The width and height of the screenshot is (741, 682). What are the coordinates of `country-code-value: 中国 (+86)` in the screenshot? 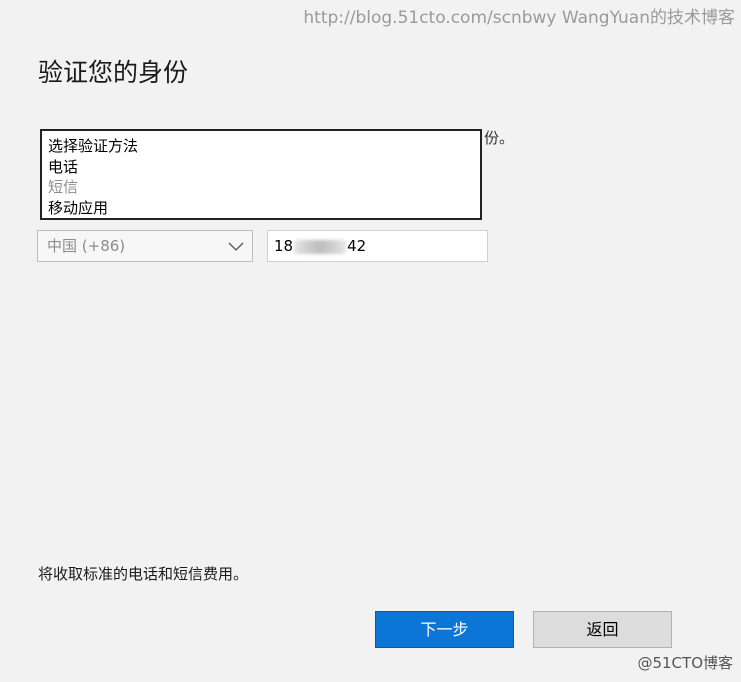 It's located at (86, 246).